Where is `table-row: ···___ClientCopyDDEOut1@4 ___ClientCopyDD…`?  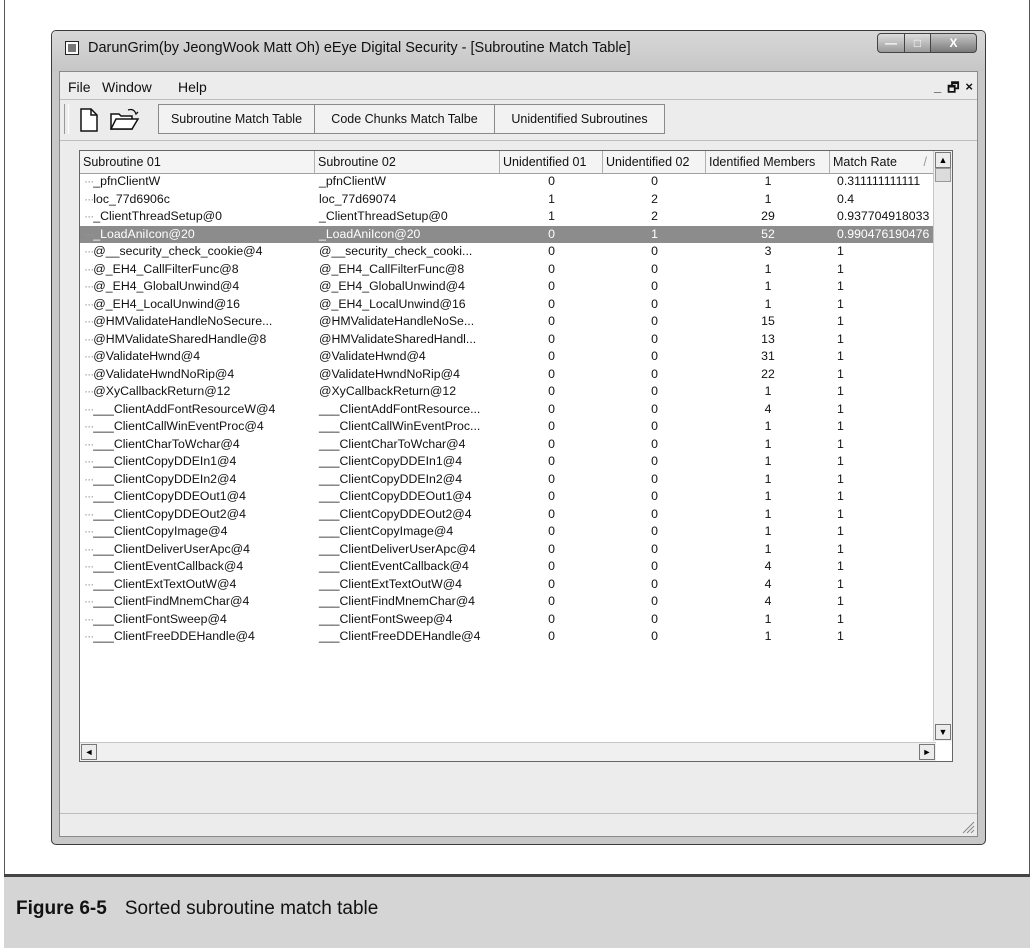
table-row: ···___ClientCopyDDEOut1@4 ___ClientCopyDD… is located at coordinates (516, 497).